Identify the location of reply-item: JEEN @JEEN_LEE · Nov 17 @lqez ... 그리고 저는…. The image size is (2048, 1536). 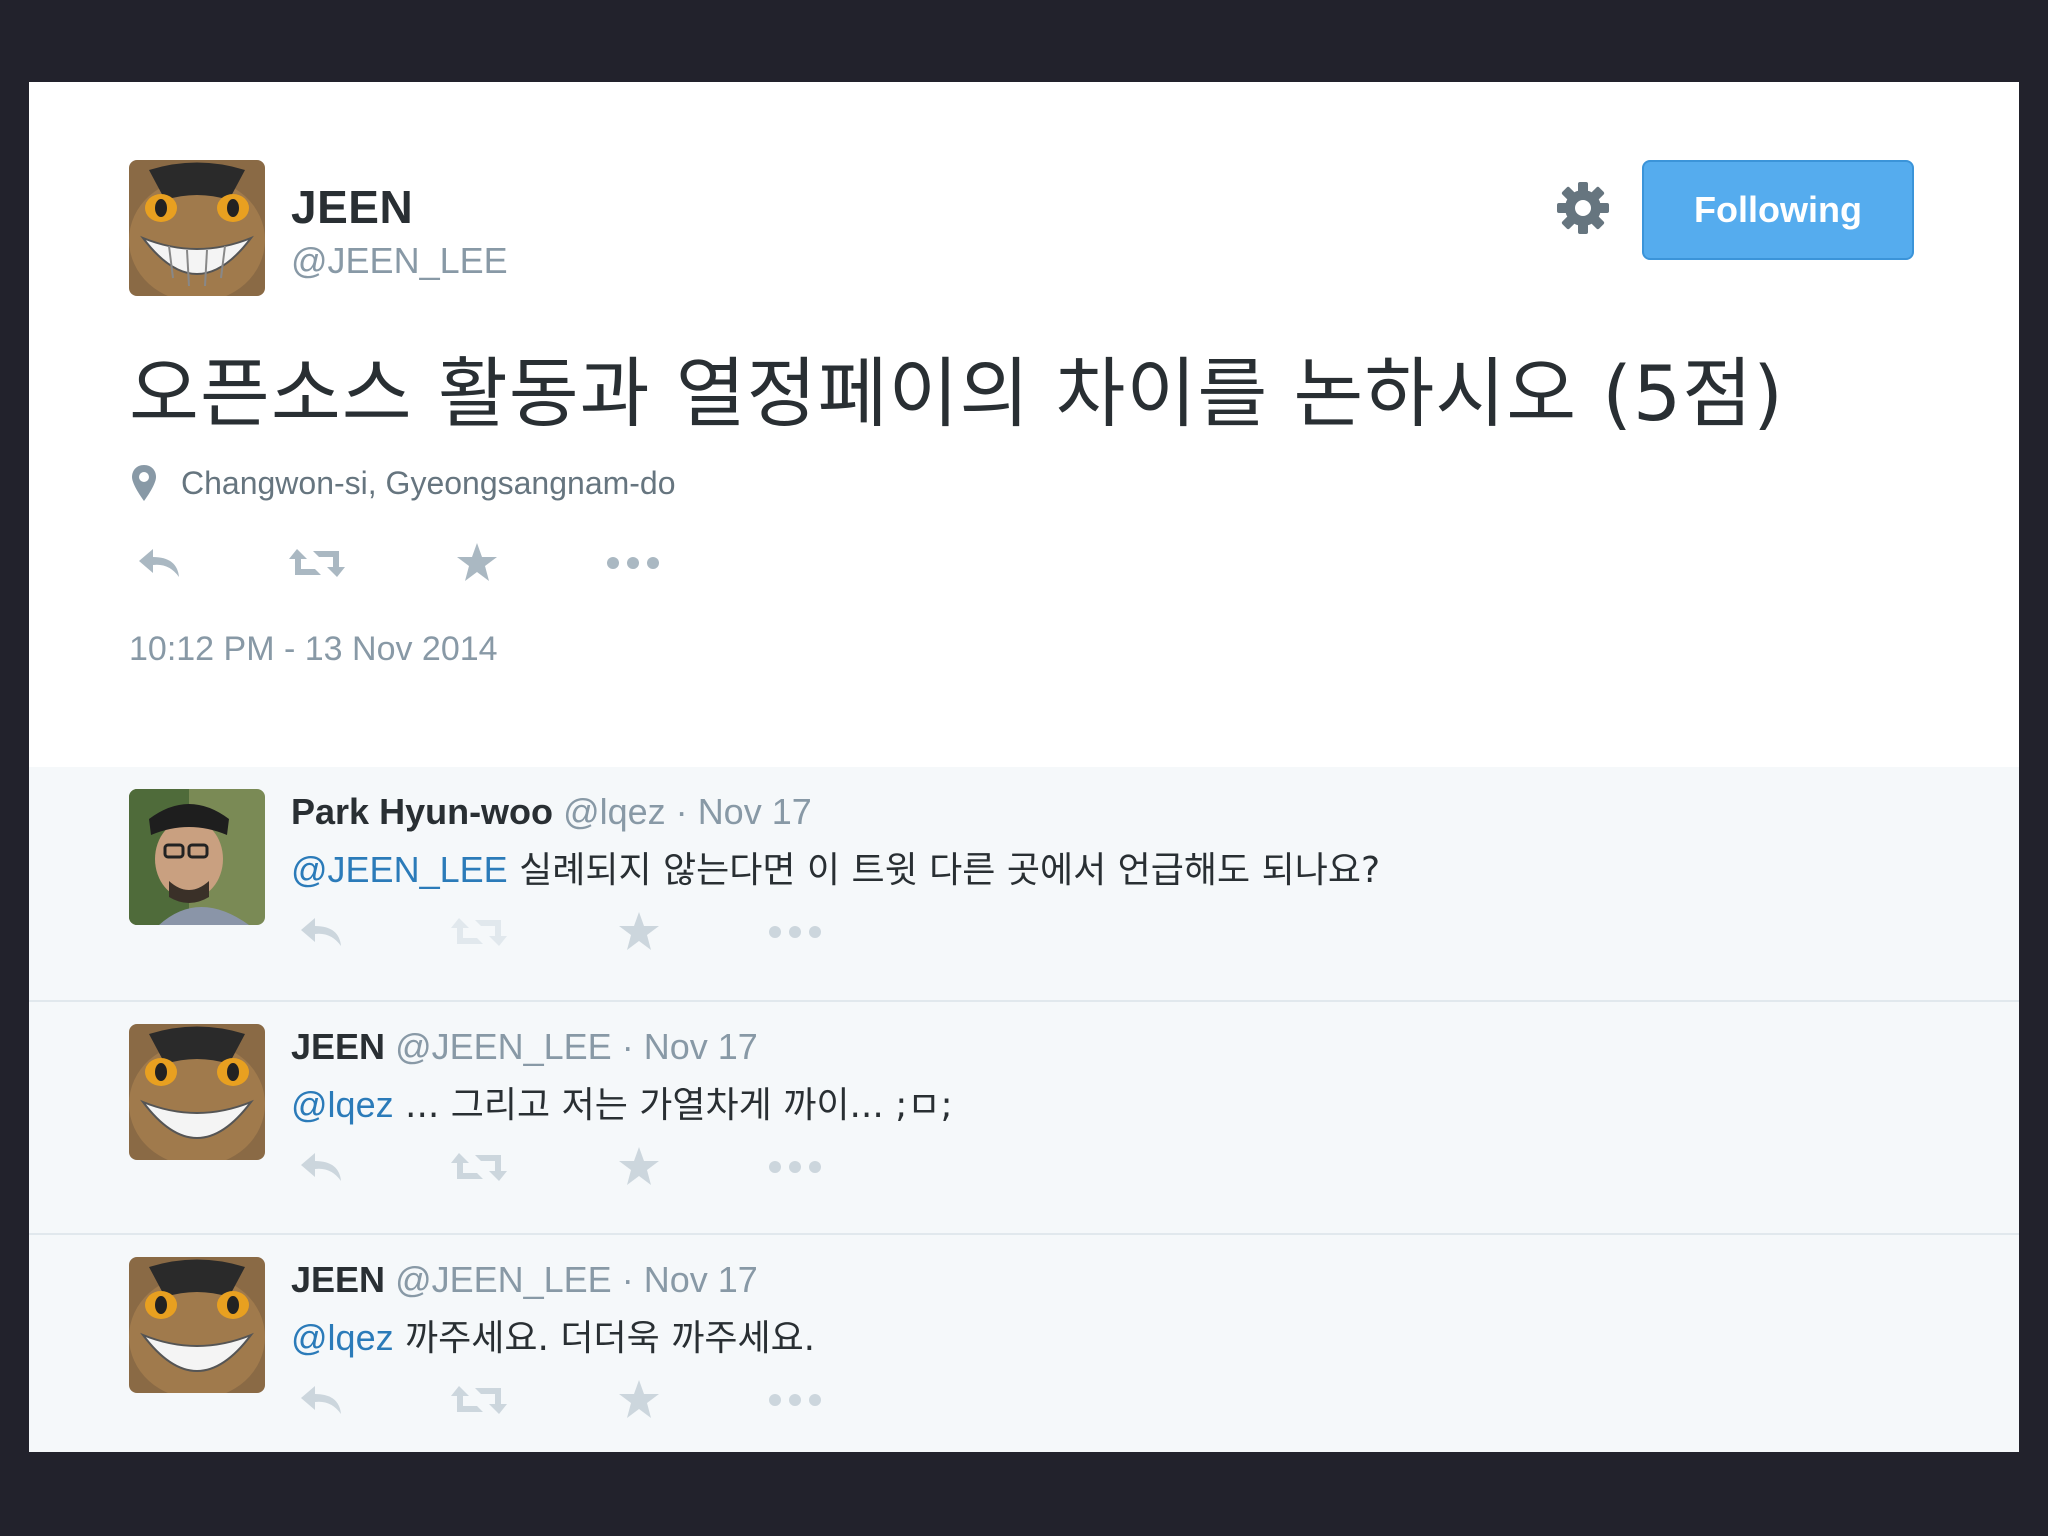
(1024, 1116).